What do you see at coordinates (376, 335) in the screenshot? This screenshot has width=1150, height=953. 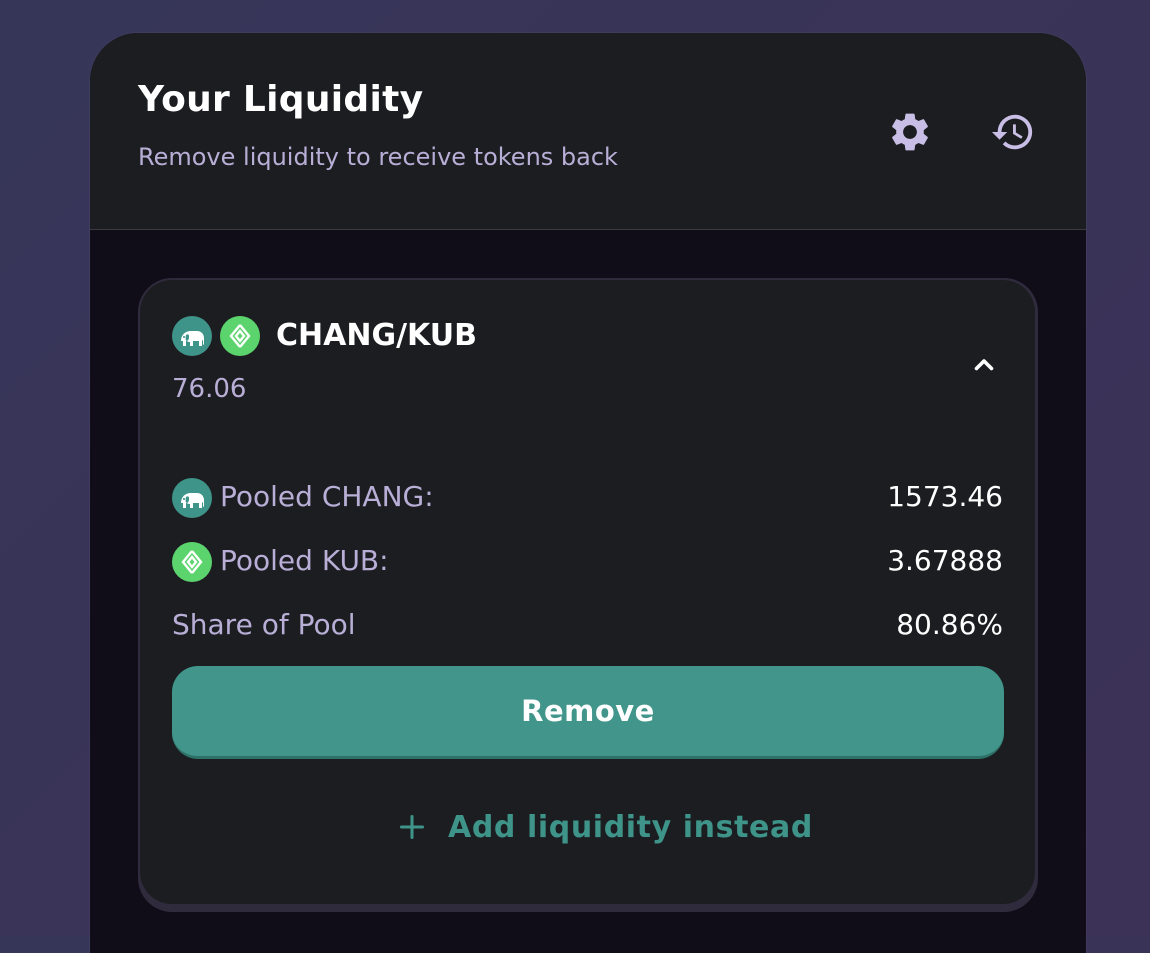 I see `pair-name: CHANG/KUB` at bounding box center [376, 335].